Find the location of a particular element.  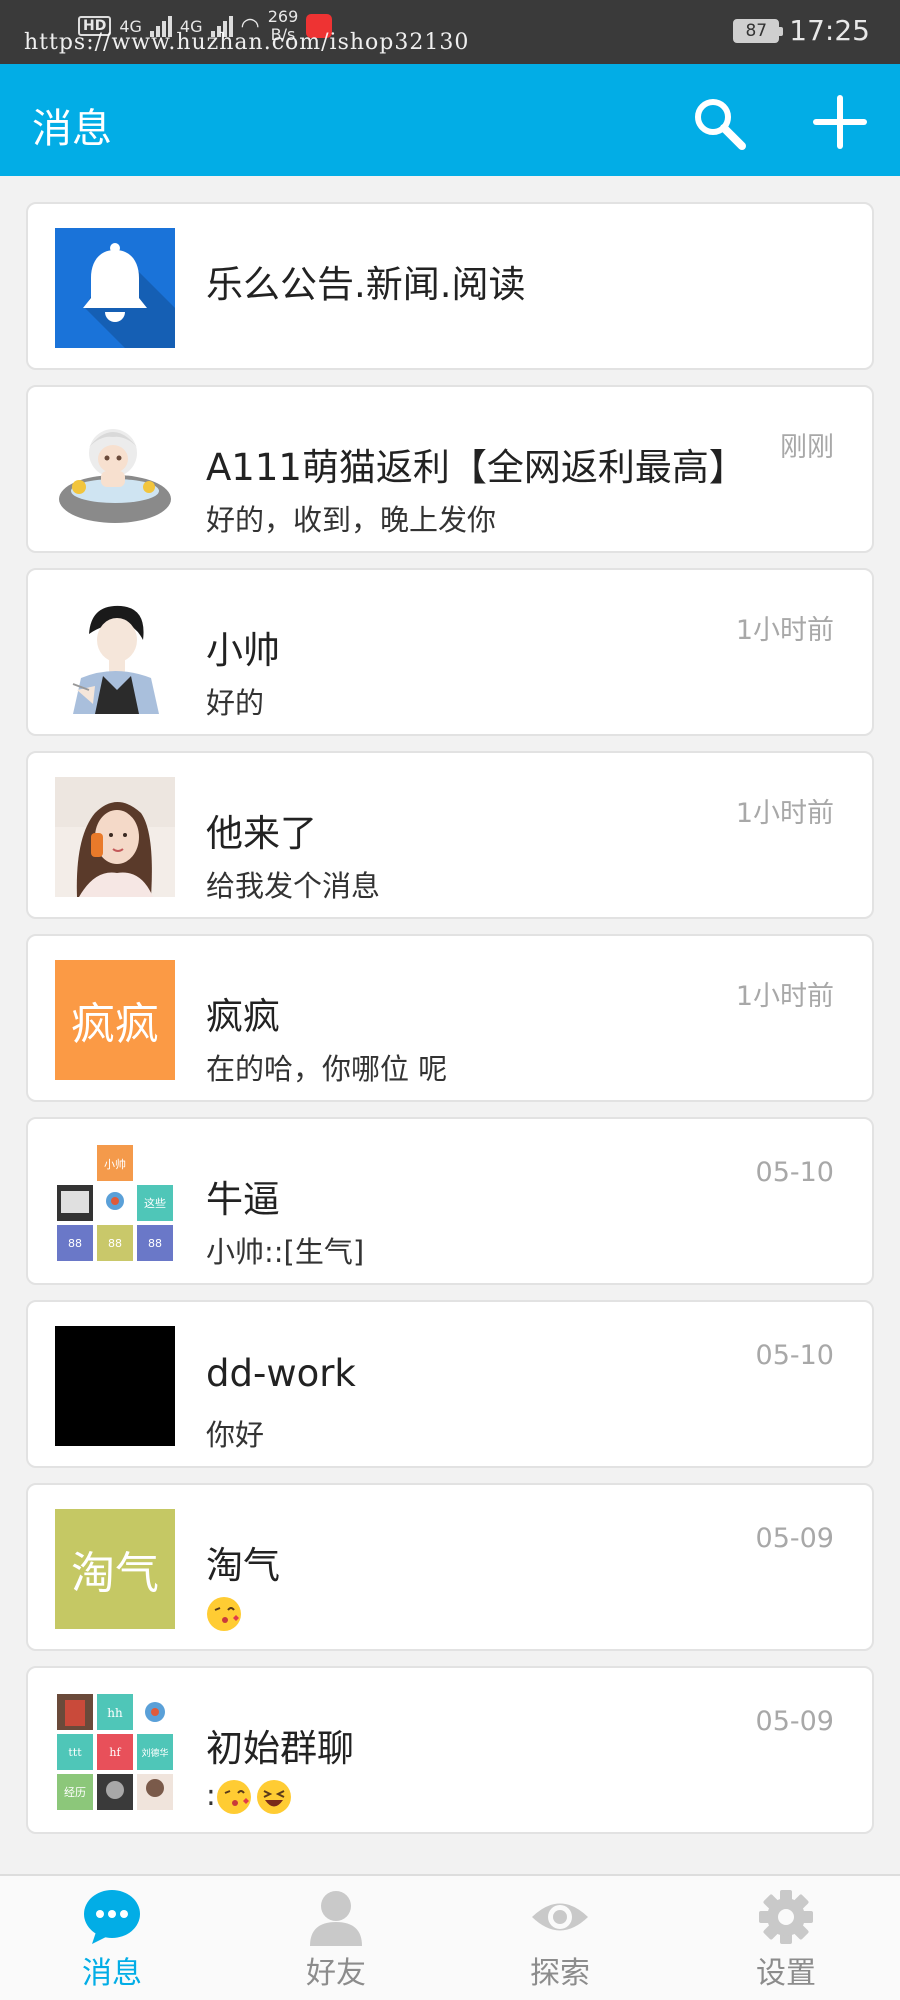

conversation-name: 牛逼 is located at coordinates (243, 1199).